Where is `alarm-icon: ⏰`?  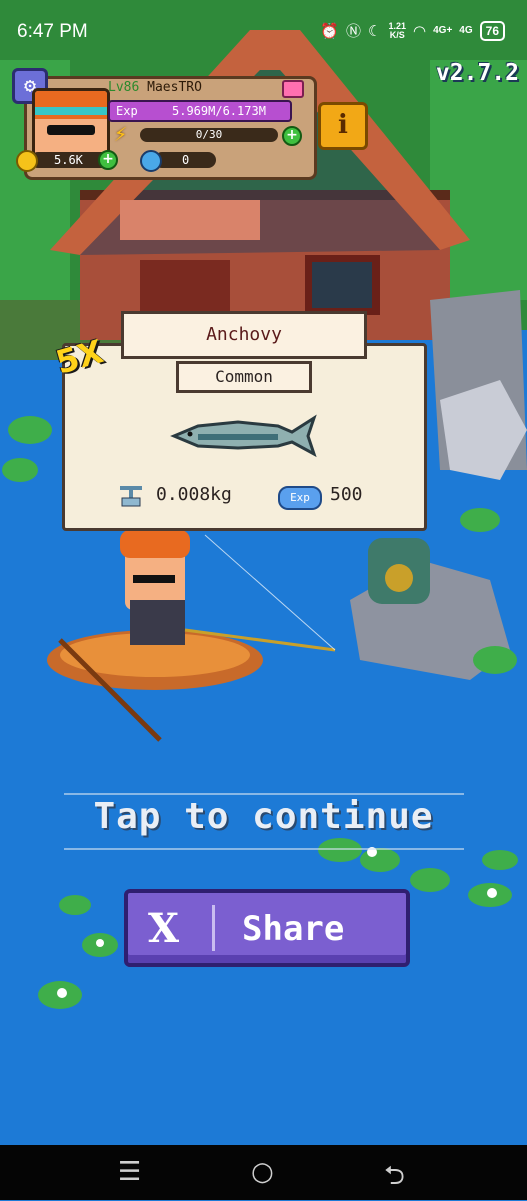 alarm-icon: ⏰ is located at coordinates (330, 31).